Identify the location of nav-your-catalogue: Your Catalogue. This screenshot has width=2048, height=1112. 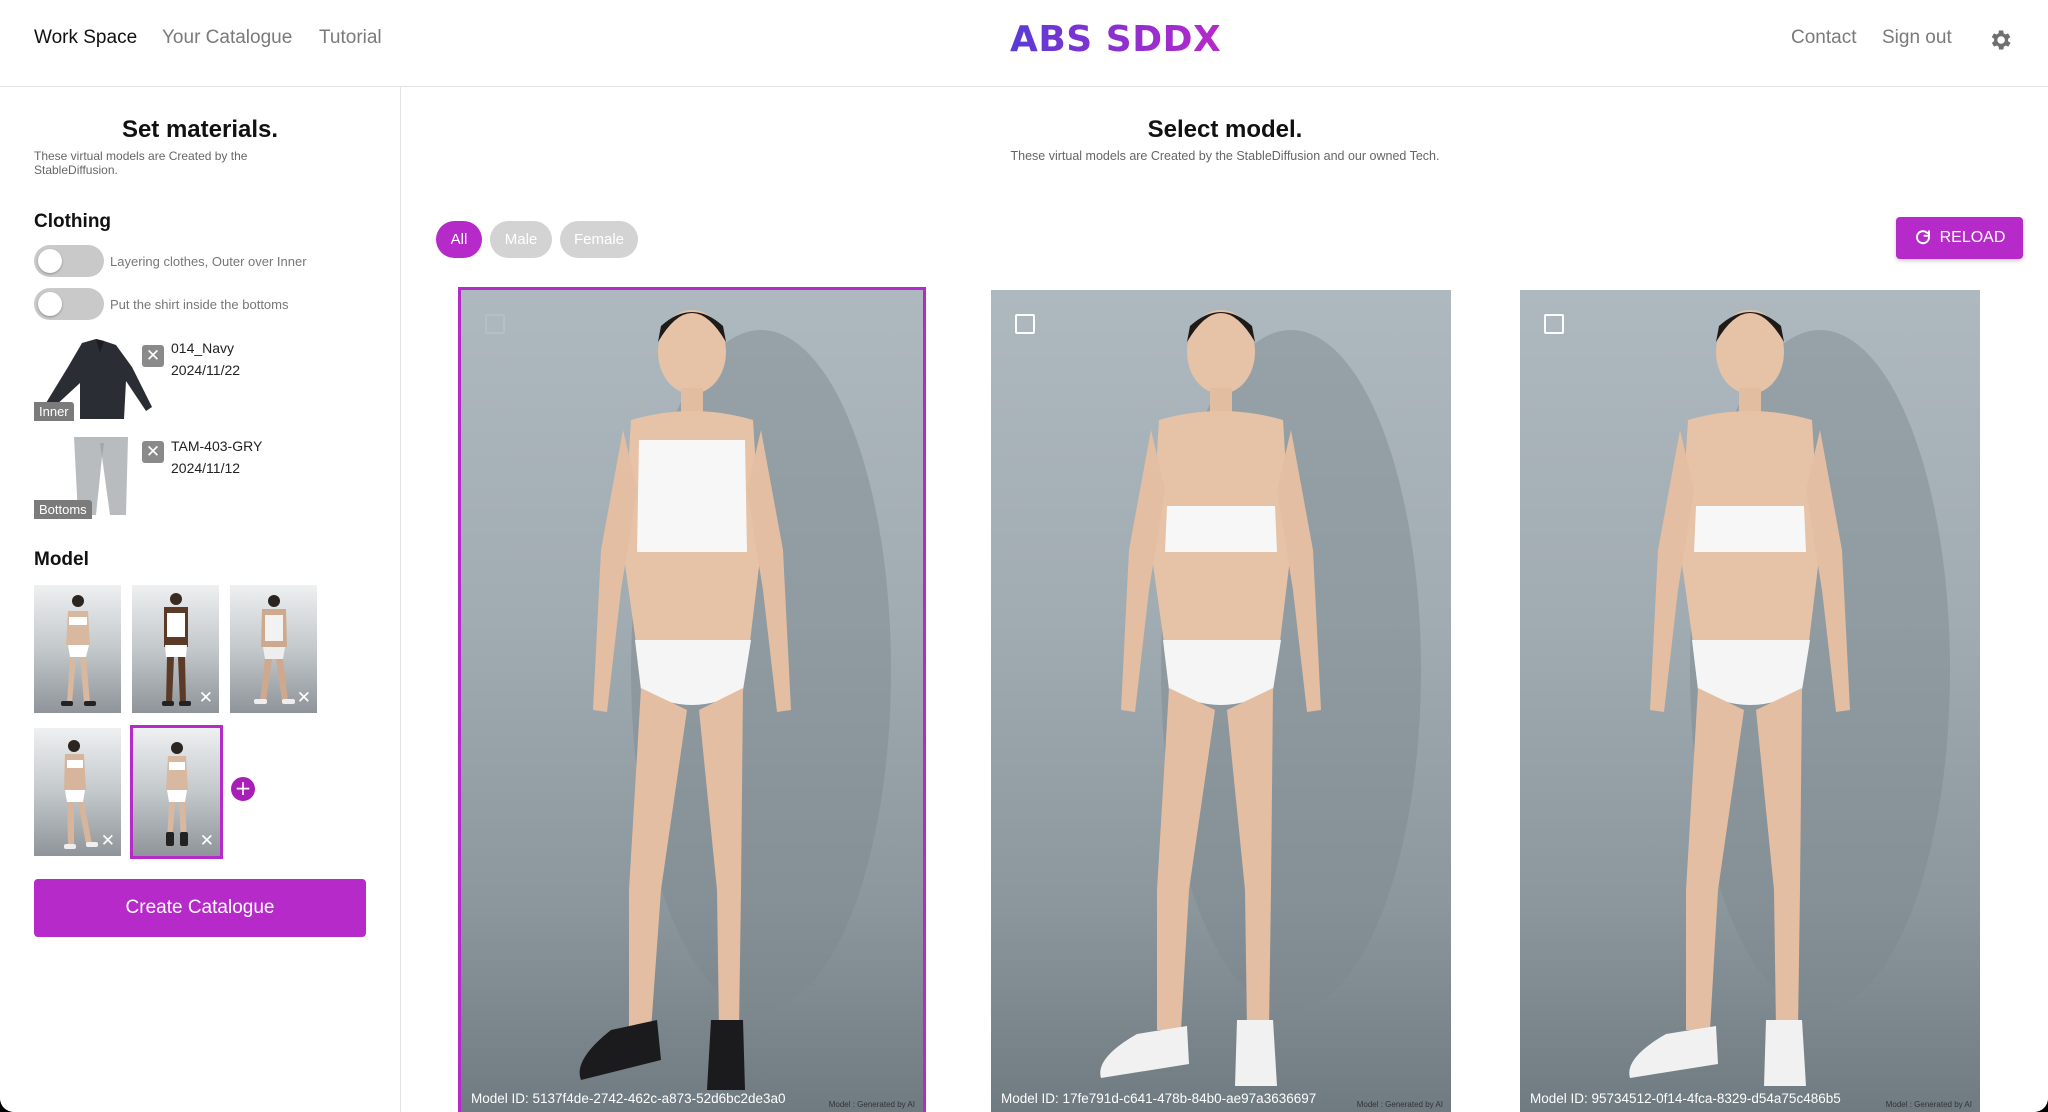
(227, 38).